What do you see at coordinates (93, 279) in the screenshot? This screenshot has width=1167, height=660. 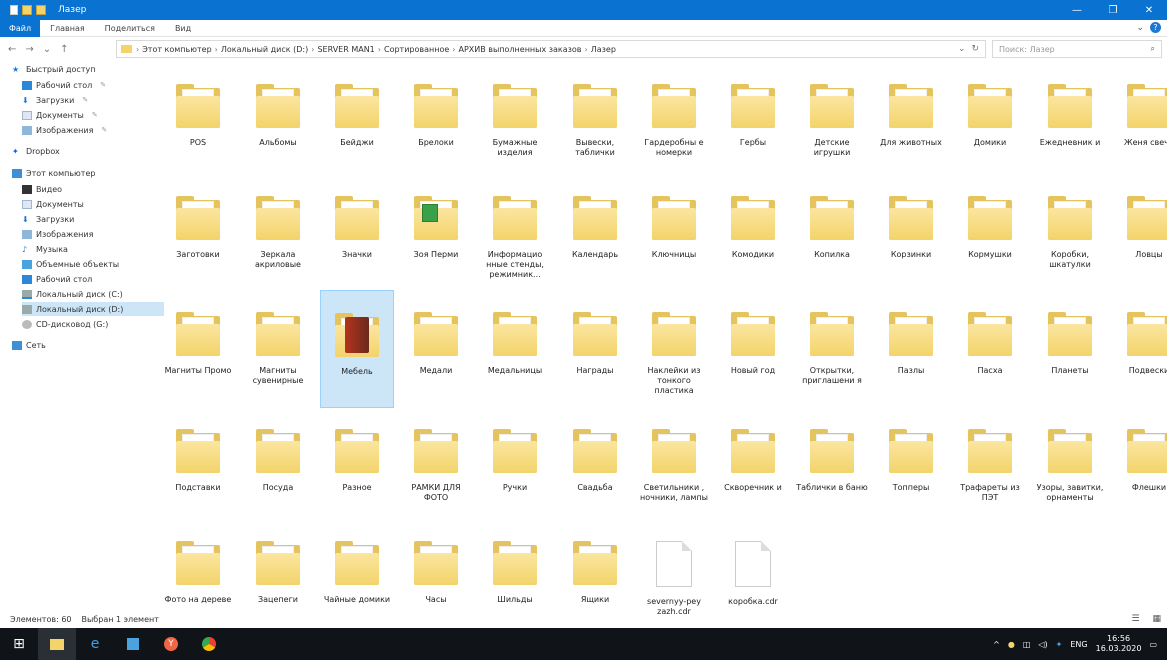 I see `sidebar-item-desktop-pc: Рабочий стол` at bounding box center [93, 279].